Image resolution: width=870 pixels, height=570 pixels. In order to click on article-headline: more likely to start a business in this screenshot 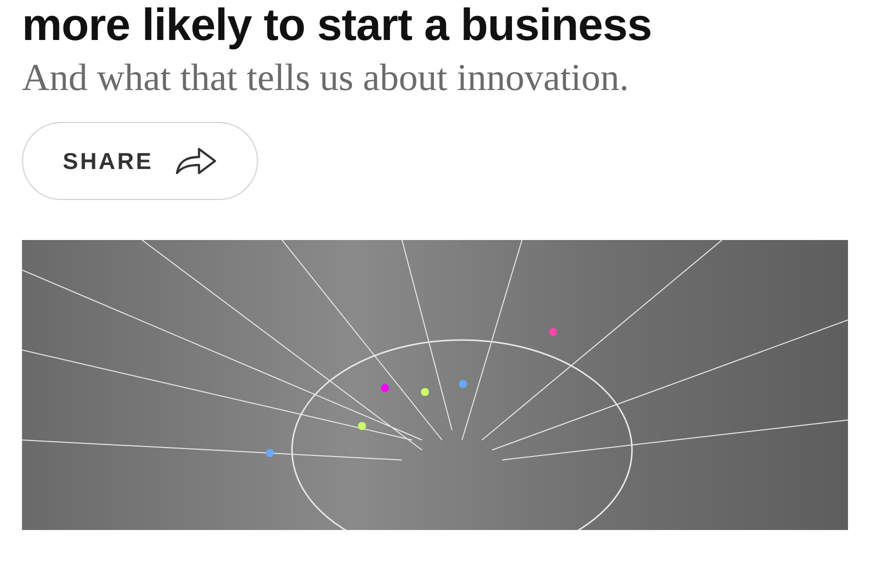, I will do `click(337, 25)`.